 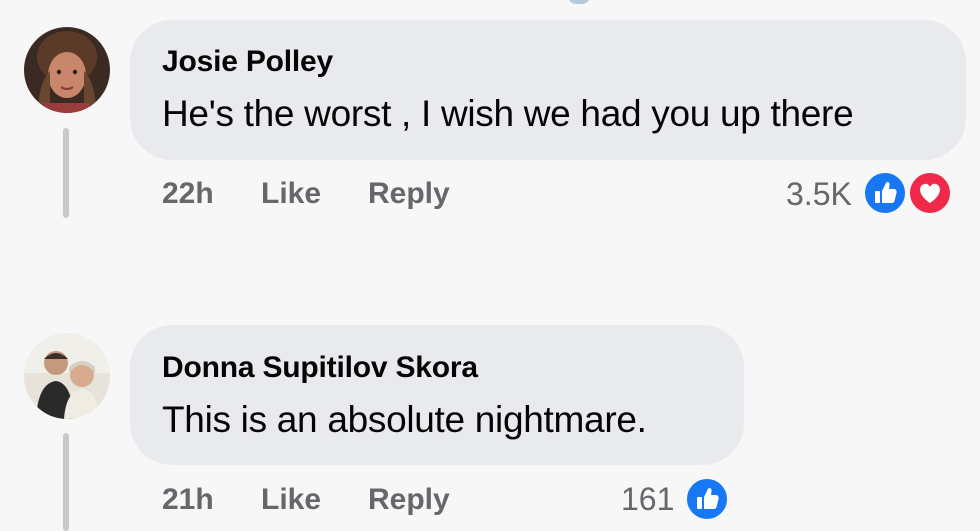 What do you see at coordinates (404, 419) in the screenshot?
I see `comment-text: This is an absolute nightmare.` at bounding box center [404, 419].